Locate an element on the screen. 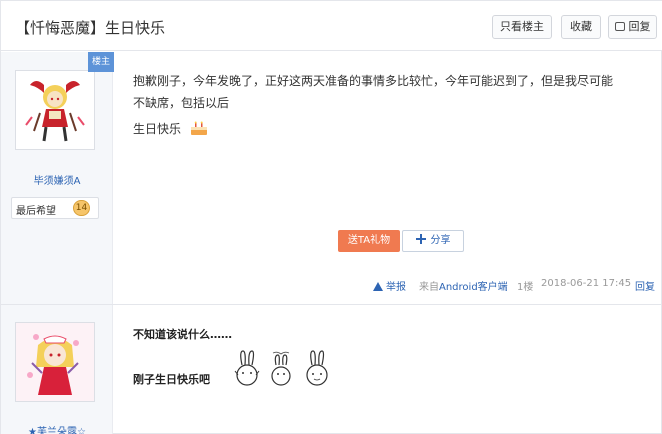 The width and height of the screenshot is (662, 434). client-source: 来自Android客户端 is located at coordinates (463, 285).